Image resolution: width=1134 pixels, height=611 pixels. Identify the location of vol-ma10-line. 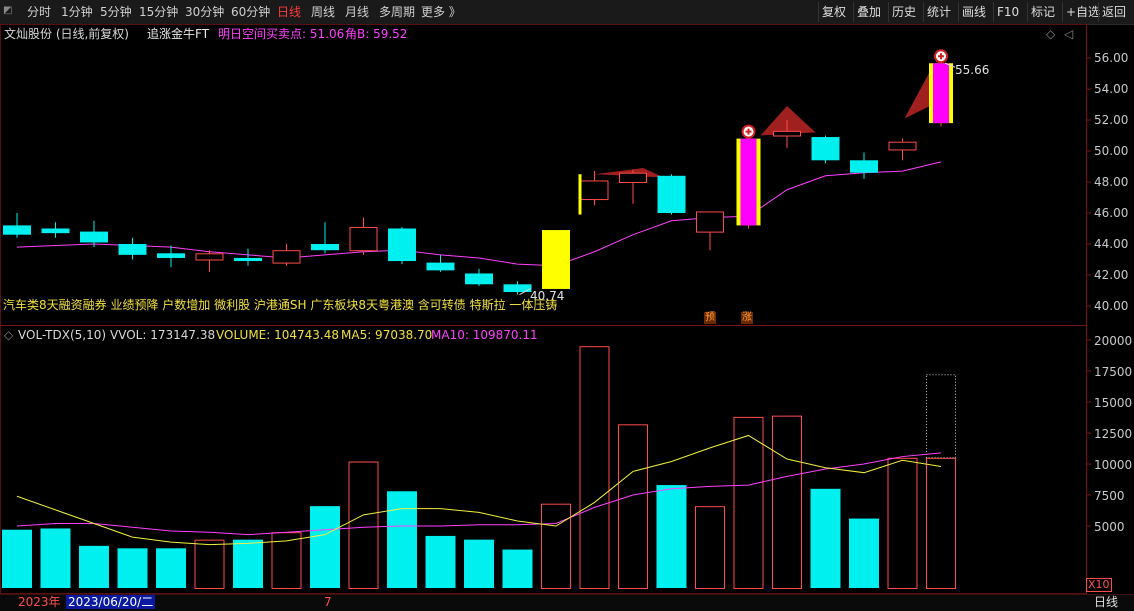
(479, 494).